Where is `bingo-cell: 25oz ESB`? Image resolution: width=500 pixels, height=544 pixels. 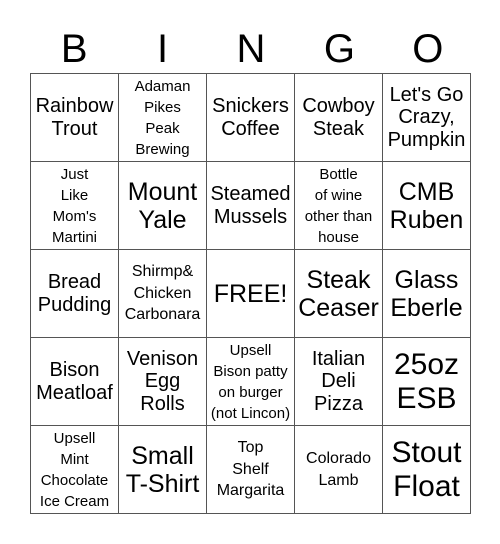
bingo-cell: 25oz ESB is located at coordinates (427, 382).